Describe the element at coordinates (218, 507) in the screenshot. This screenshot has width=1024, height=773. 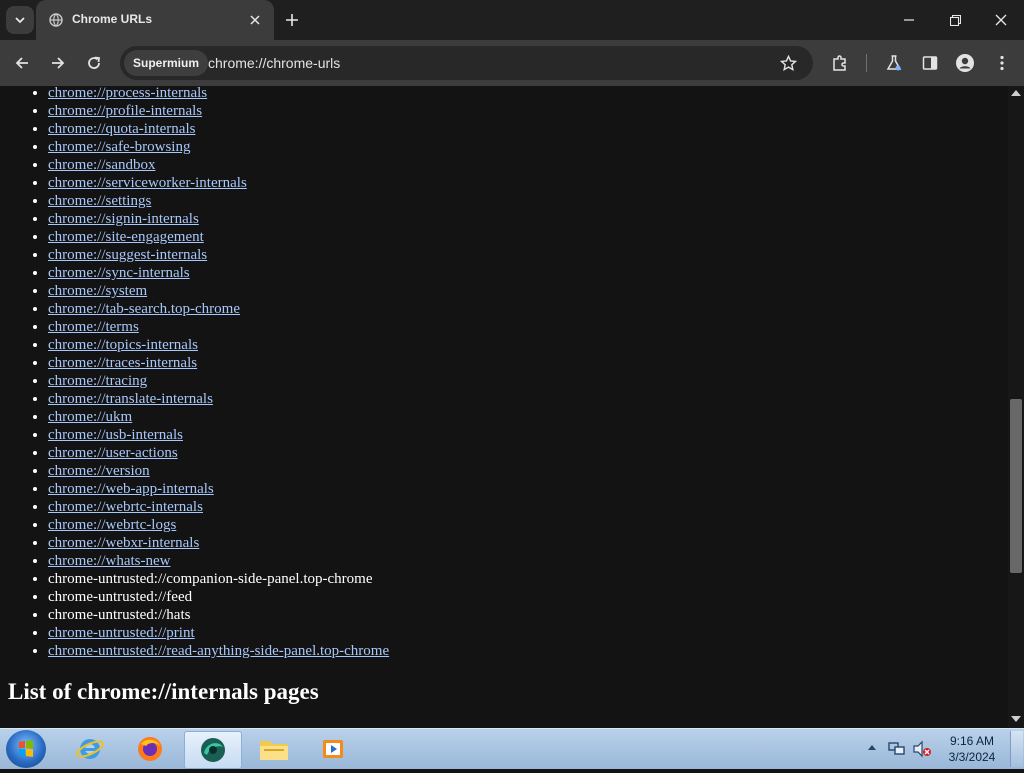
I see `url-list-item: chrome://webrtc-internals` at that location.